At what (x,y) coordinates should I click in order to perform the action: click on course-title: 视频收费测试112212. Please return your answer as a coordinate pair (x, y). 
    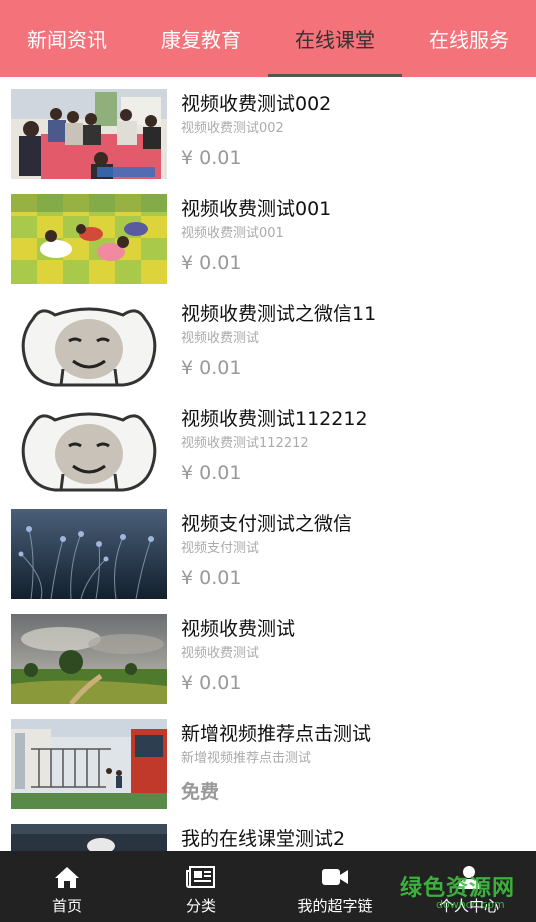
    Looking at the image, I should click on (274, 419).